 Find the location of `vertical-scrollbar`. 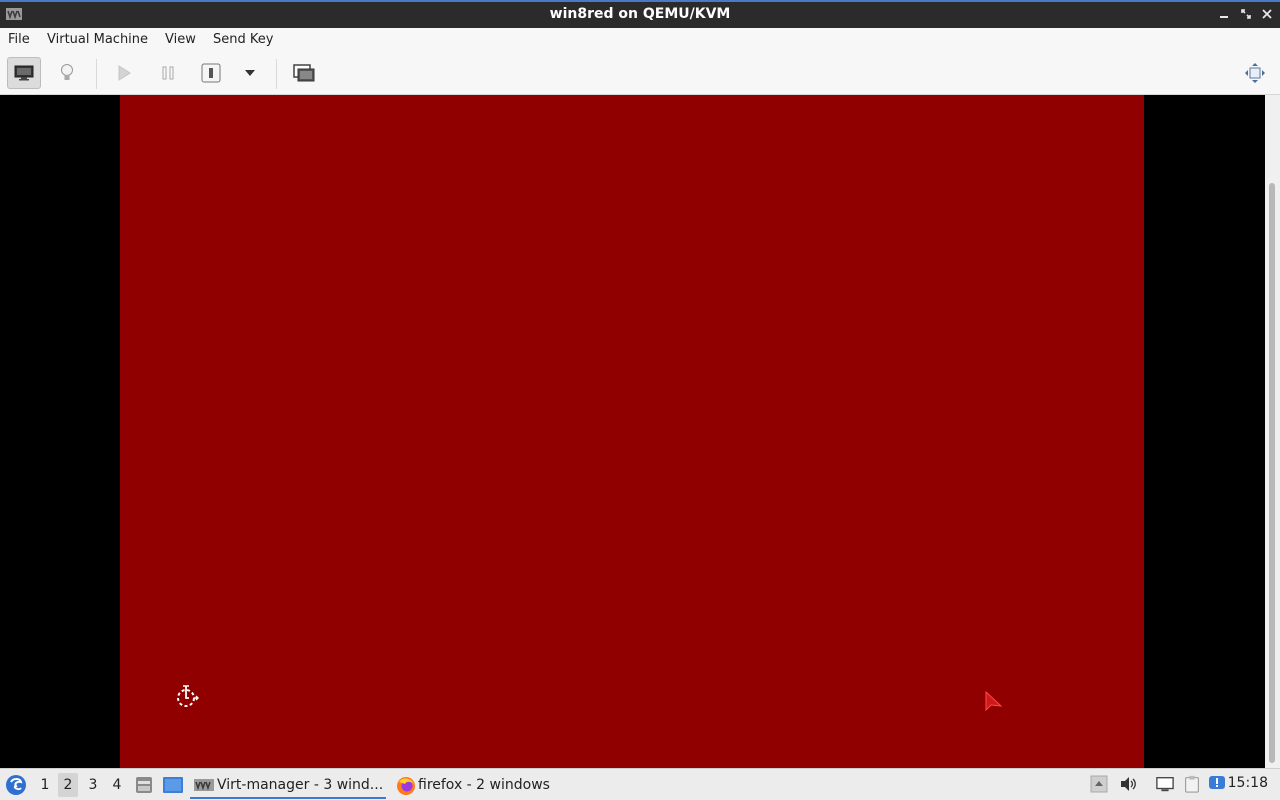

vertical-scrollbar is located at coordinates (1272, 431).